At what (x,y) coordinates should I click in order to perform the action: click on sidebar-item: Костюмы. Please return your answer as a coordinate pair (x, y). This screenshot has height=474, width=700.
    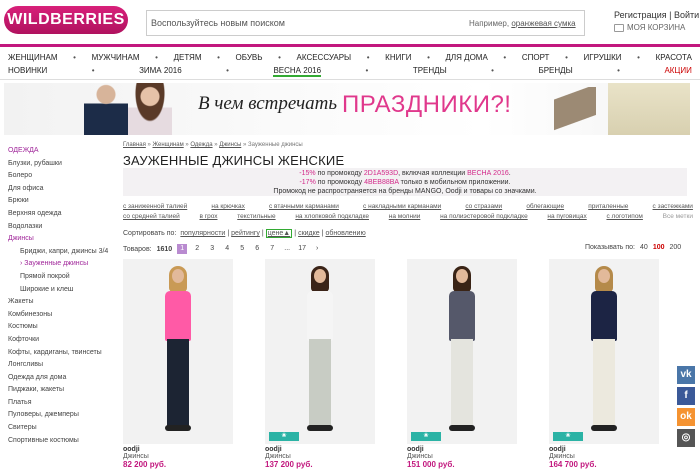
    Looking at the image, I should click on (63, 327).